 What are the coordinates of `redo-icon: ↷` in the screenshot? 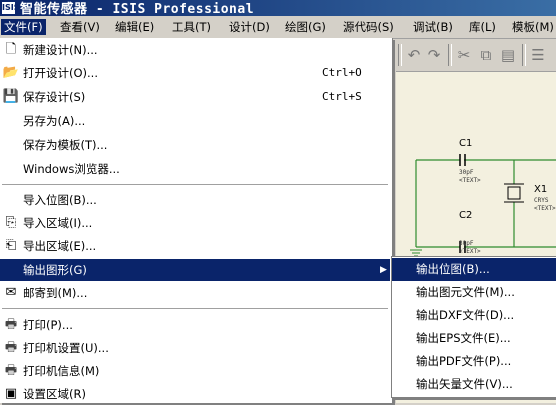 It's located at (434, 55).